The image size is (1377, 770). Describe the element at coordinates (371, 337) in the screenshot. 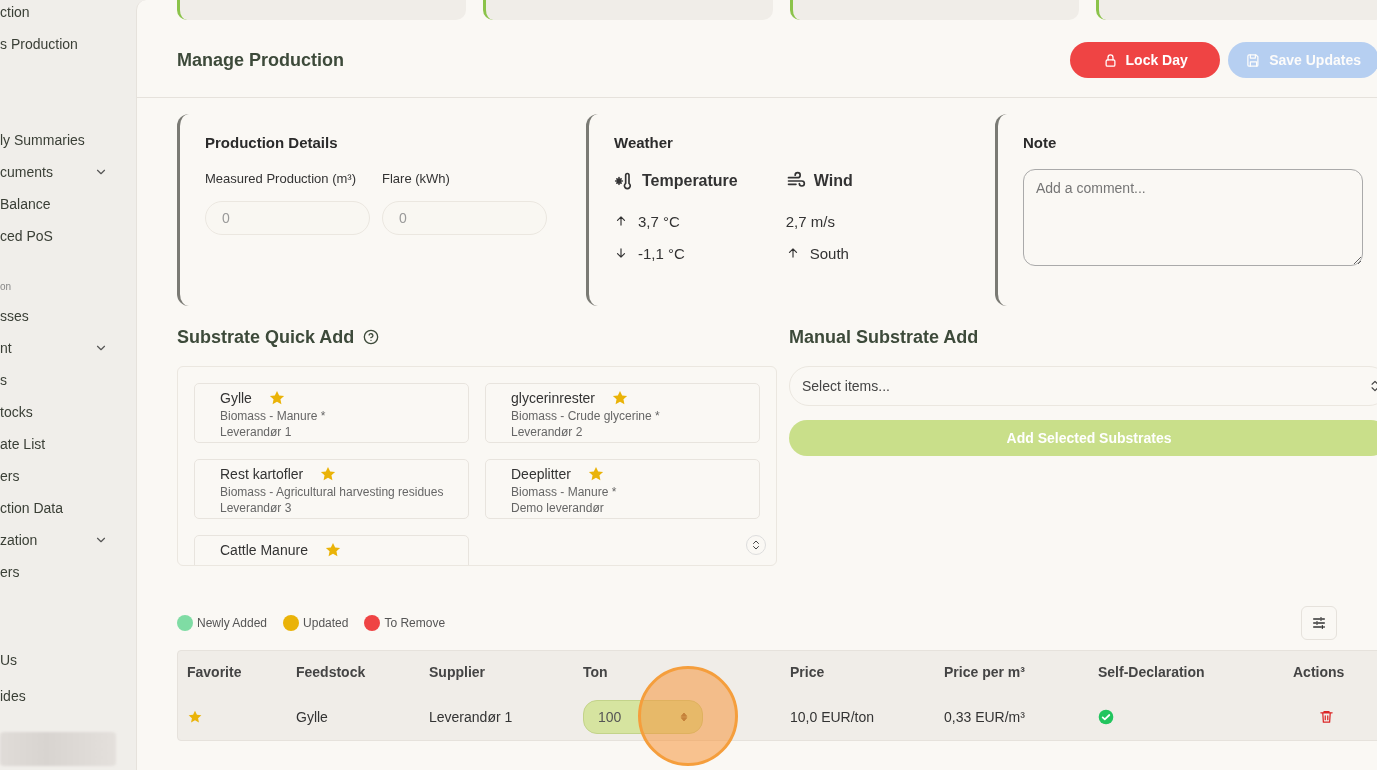

I see `help-icon` at that location.